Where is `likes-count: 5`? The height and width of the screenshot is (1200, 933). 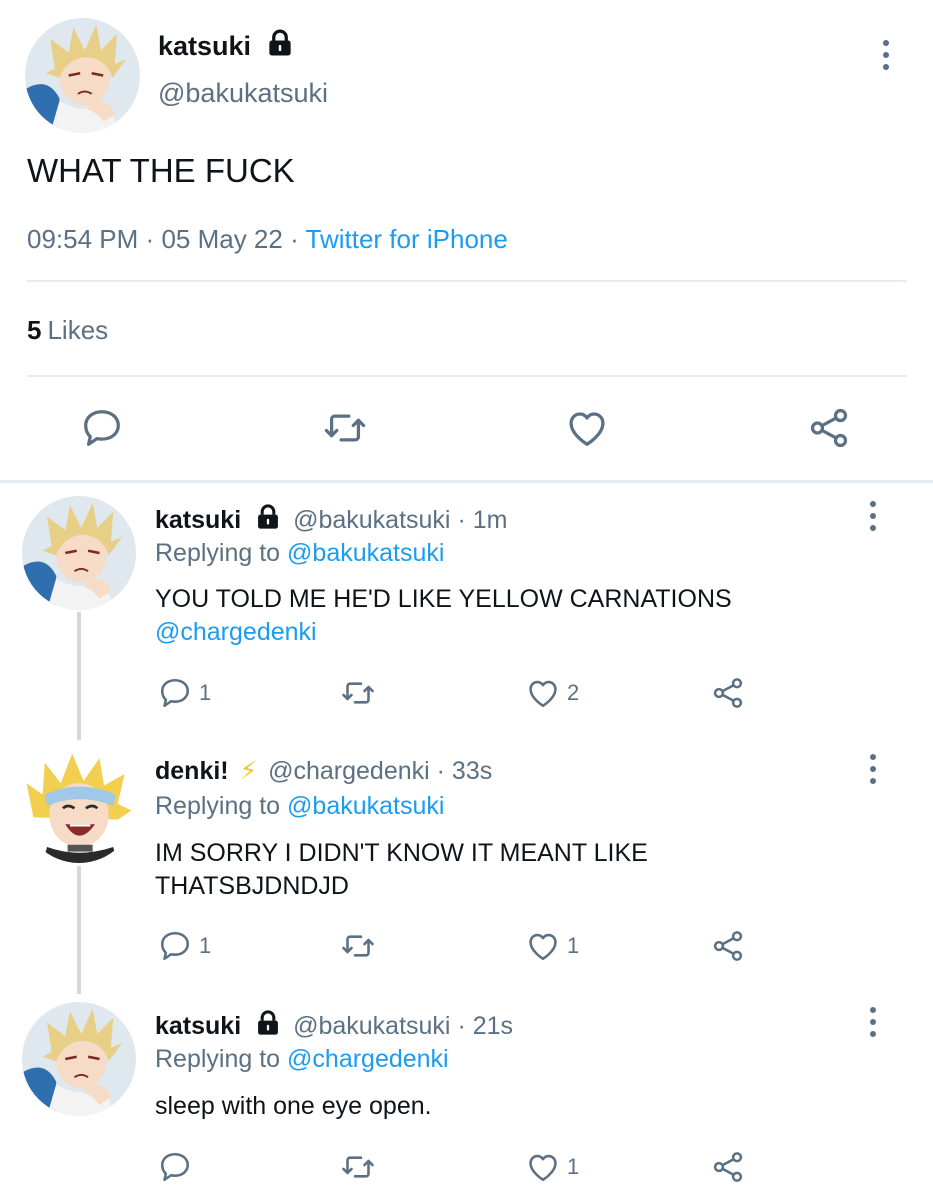
likes-count: 5 is located at coordinates (34, 330).